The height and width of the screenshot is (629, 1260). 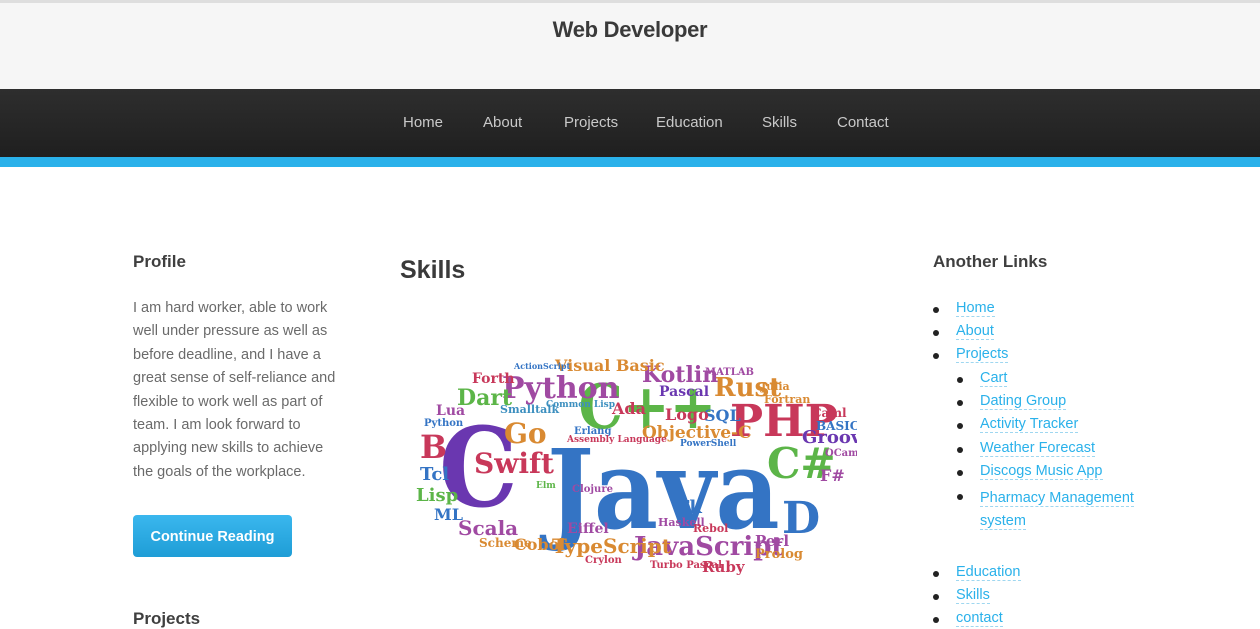 I want to click on word-cloud-word: Crylon, so click(x=604, y=560).